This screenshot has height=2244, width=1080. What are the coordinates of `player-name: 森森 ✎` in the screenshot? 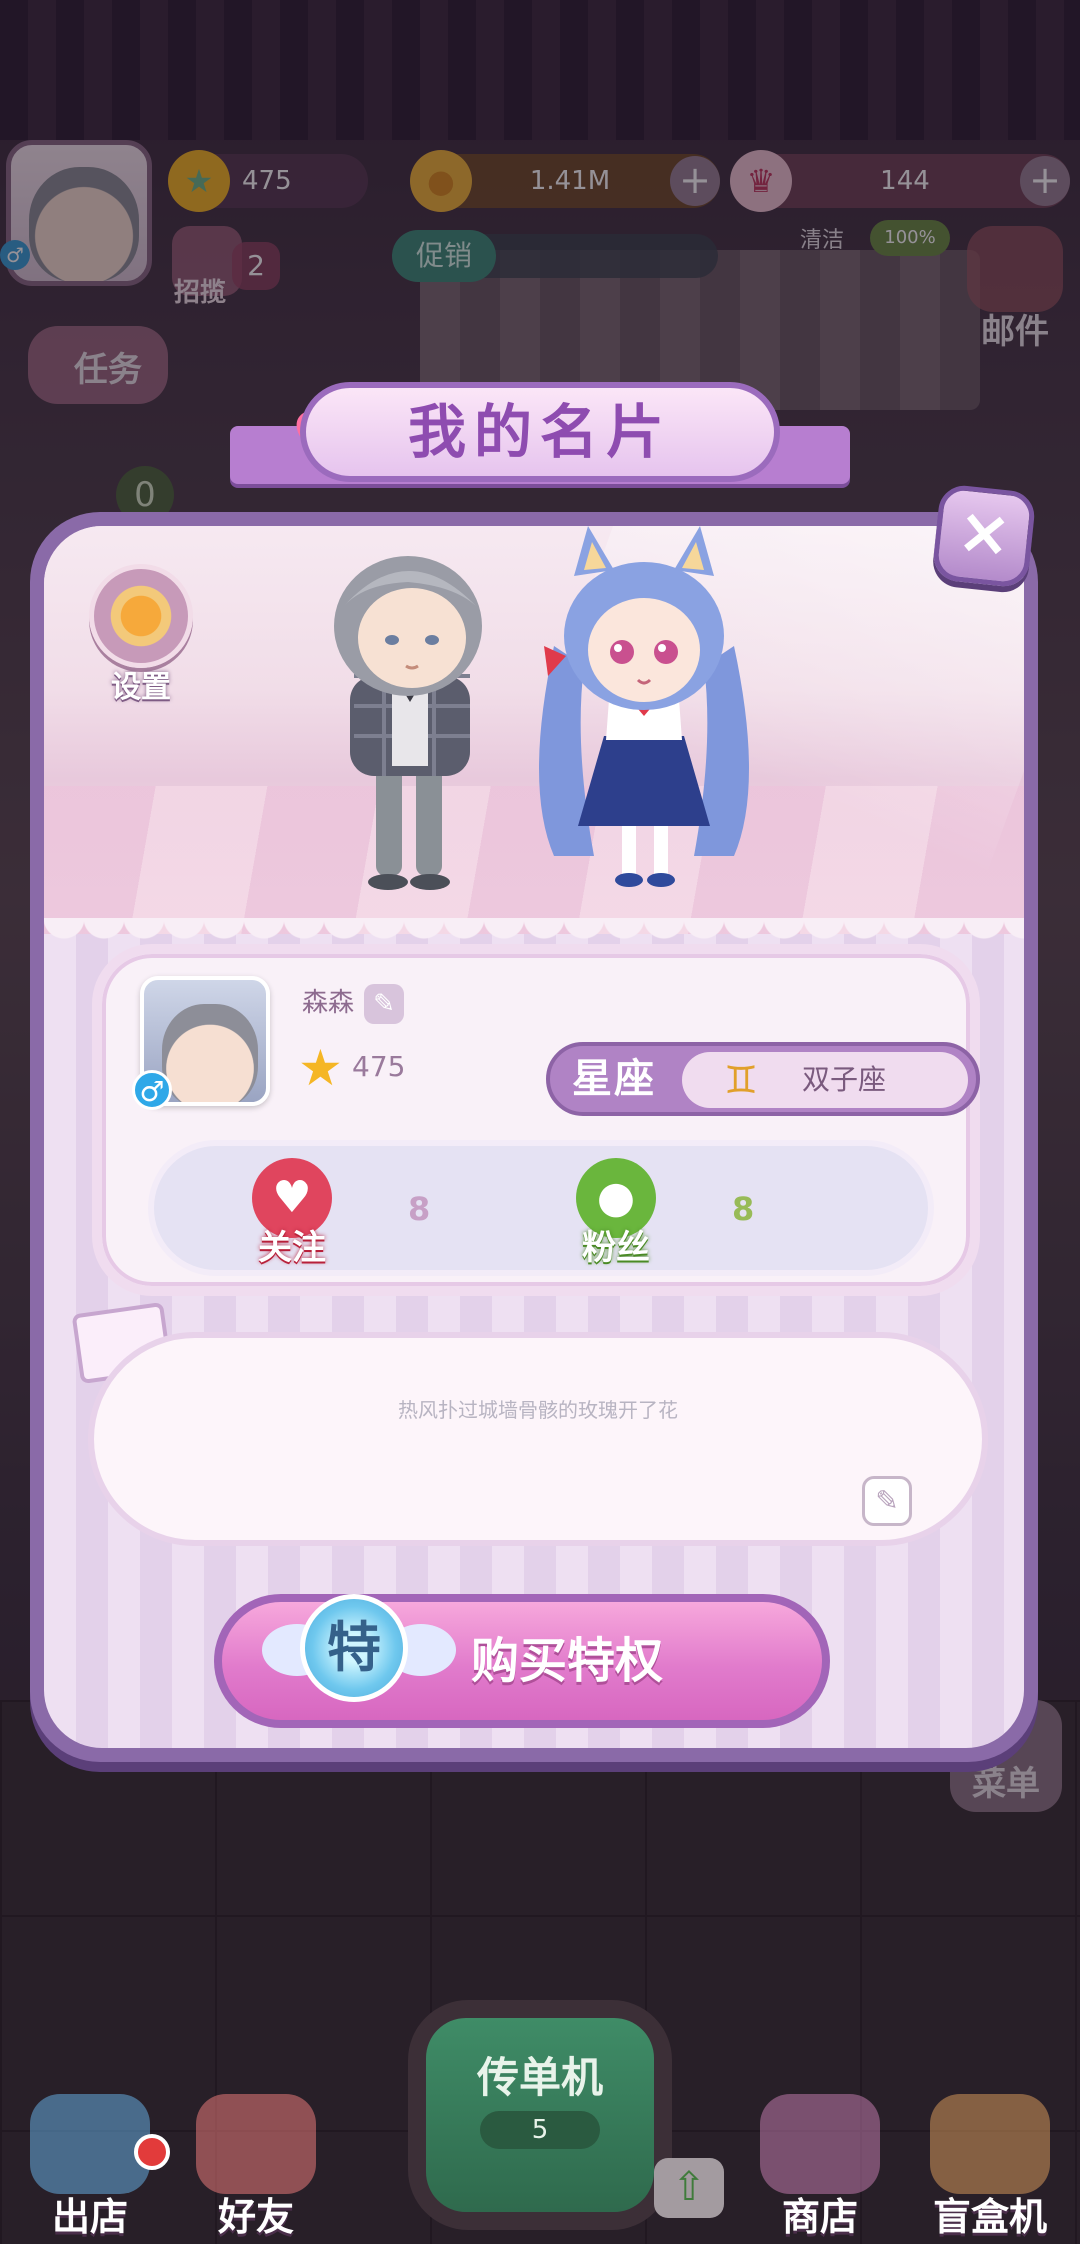 It's located at (353, 1003).